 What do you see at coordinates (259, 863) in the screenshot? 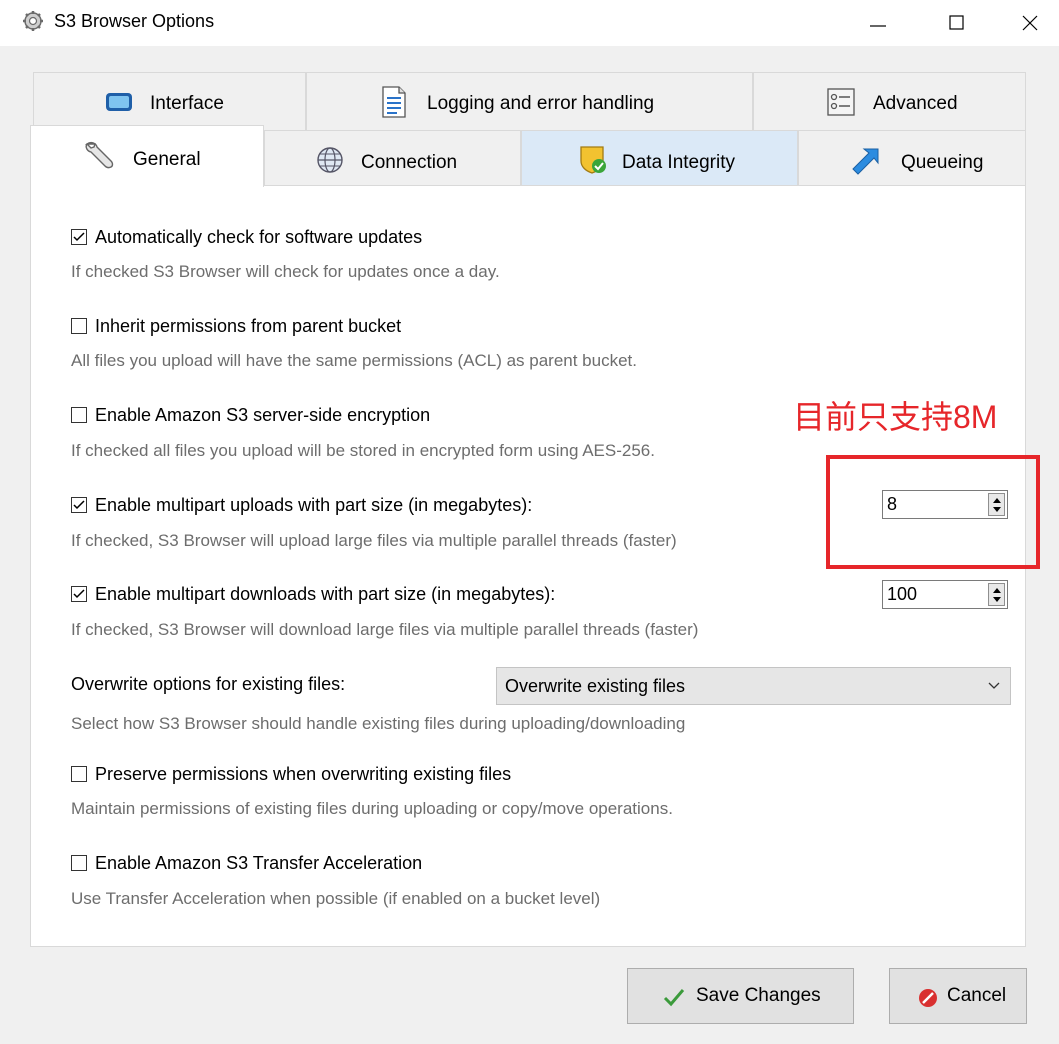
I see `transfer-acceleration-label: Enable Amazon S3 Transfer Acceleration` at bounding box center [259, 863].